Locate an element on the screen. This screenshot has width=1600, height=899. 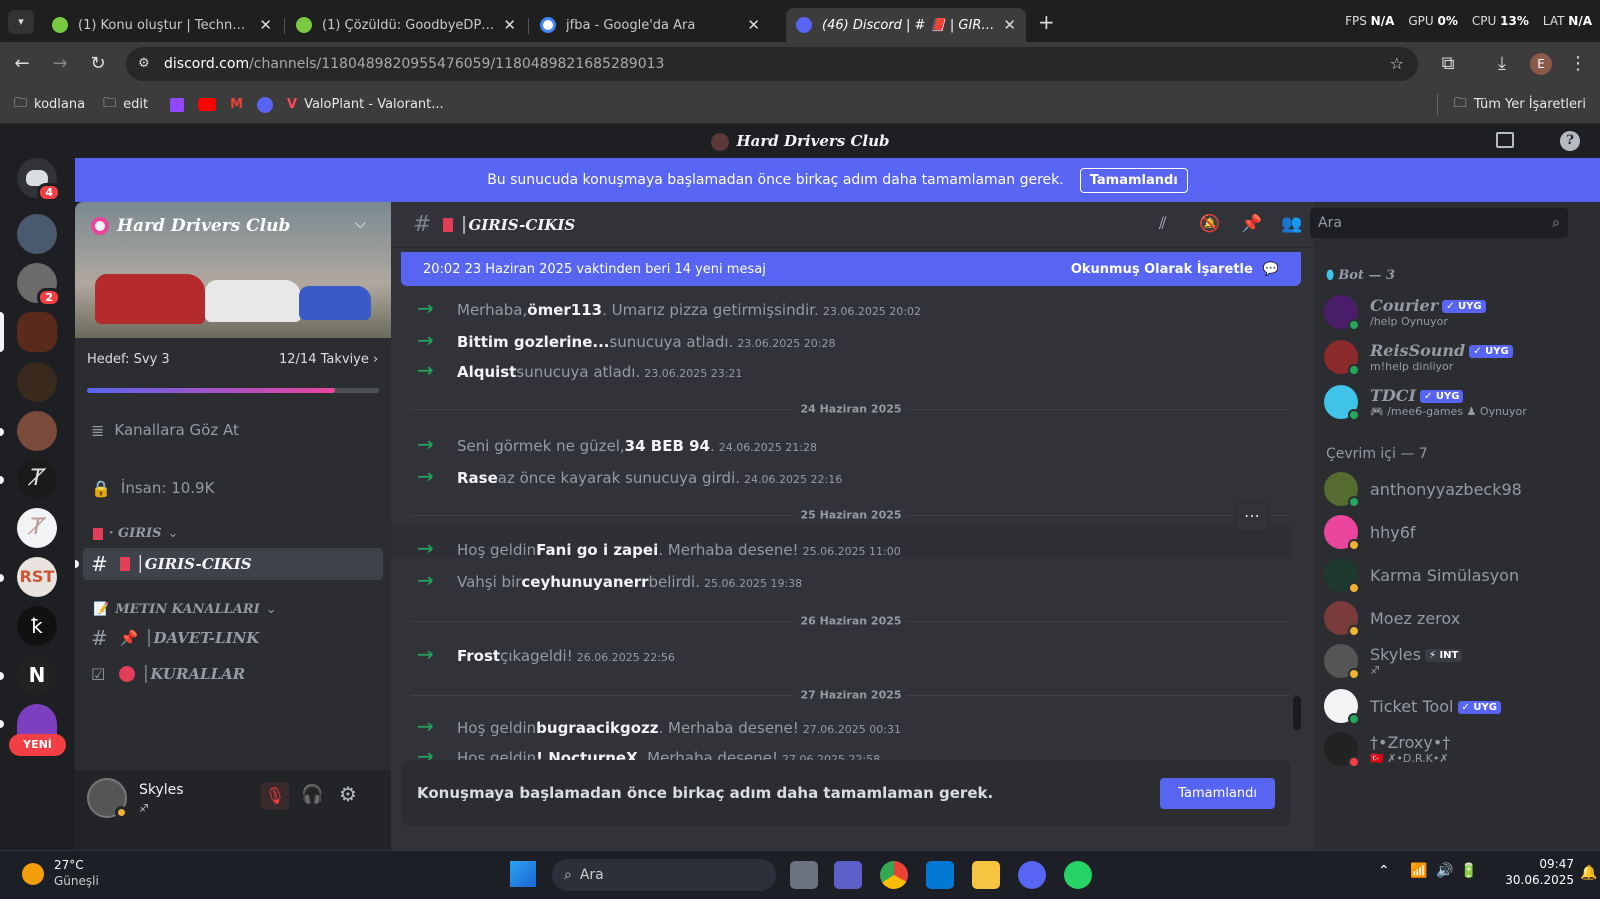
member-item: ReisSound ✓ UYG m!help dinliyor is located at coordinates (1459, 357).